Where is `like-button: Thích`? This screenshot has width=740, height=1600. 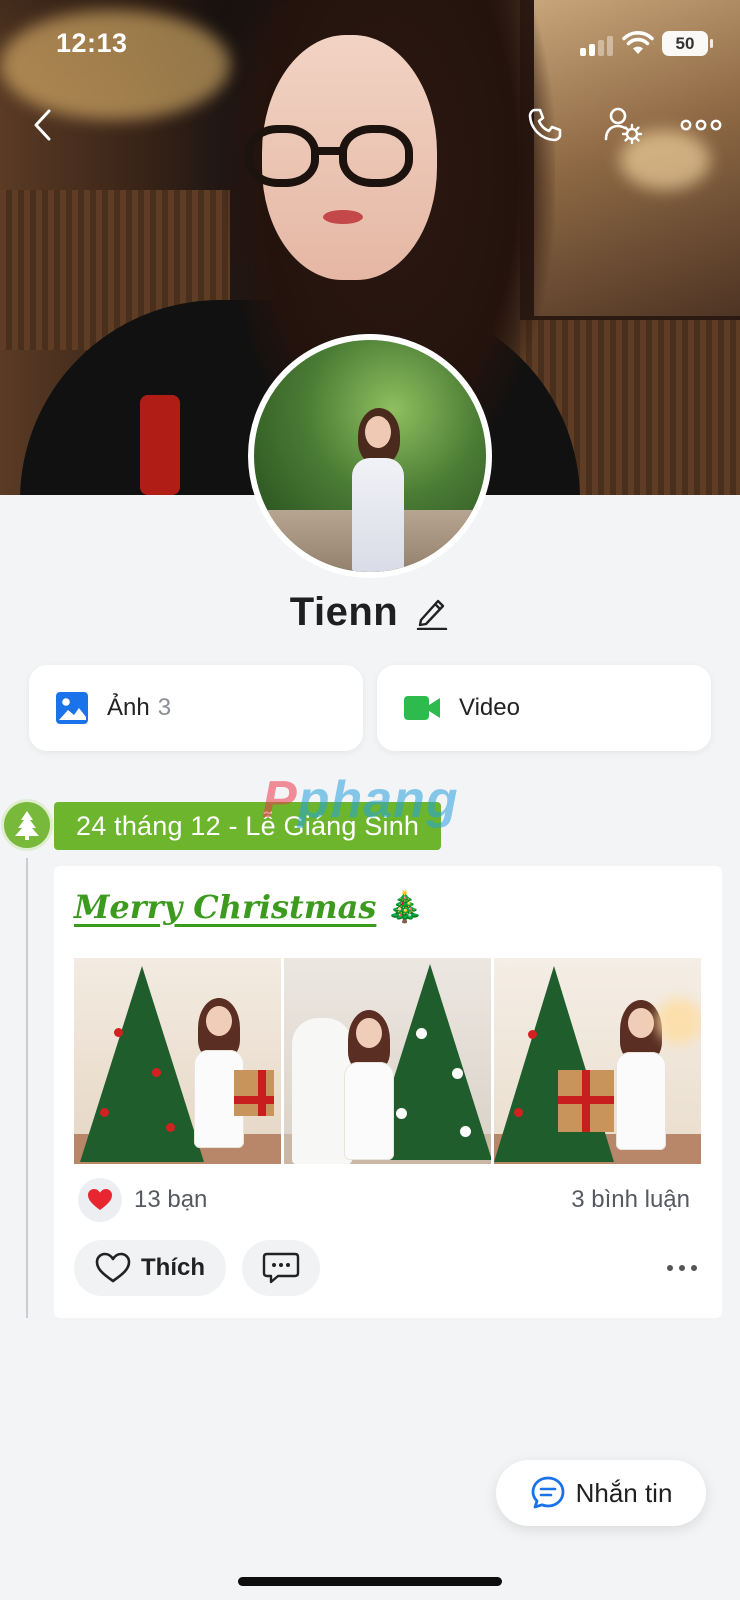 like-button: Thích is located at coordinates (150, 1268).